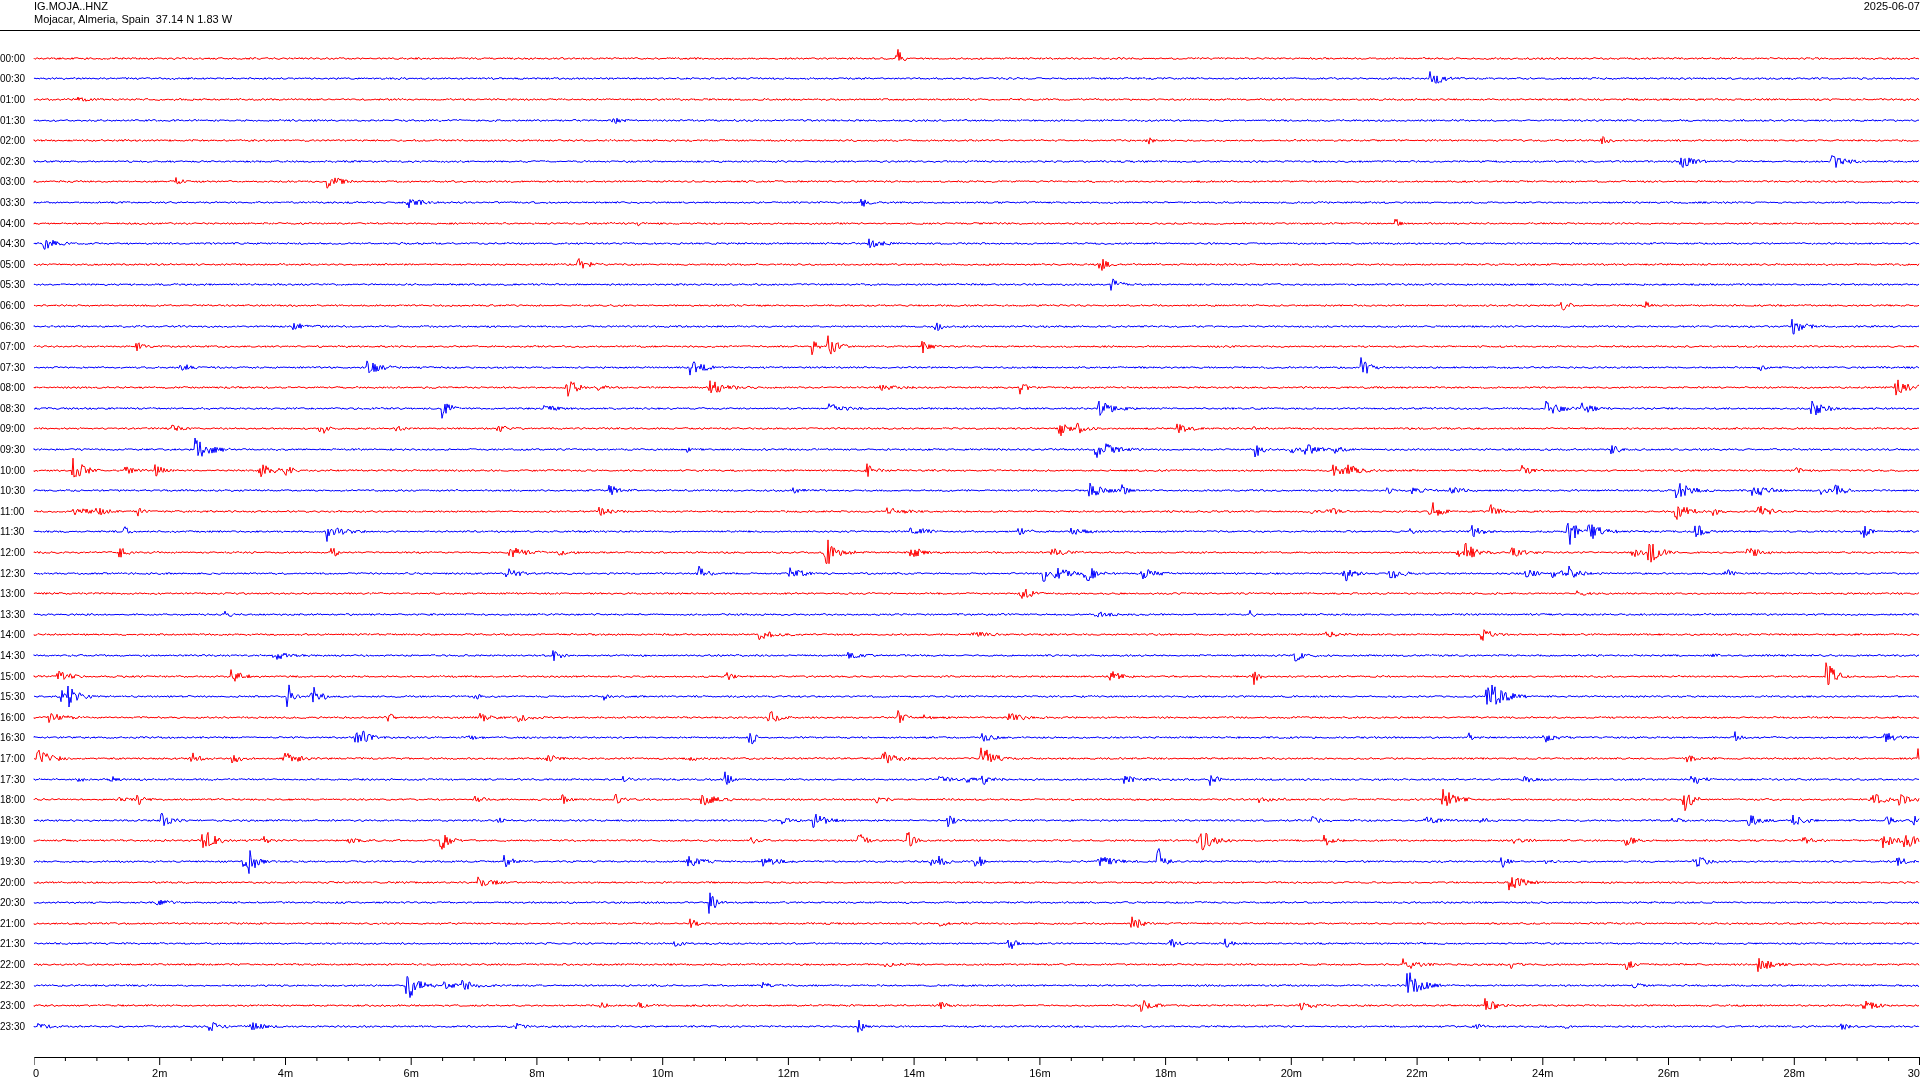 The width and height of the screenshot is (1920, 1080). What do you see at coordinates (411, 1072) in the screenshot?
I see `axis-tick-label: 6m` at bounding box center [411, 1072].